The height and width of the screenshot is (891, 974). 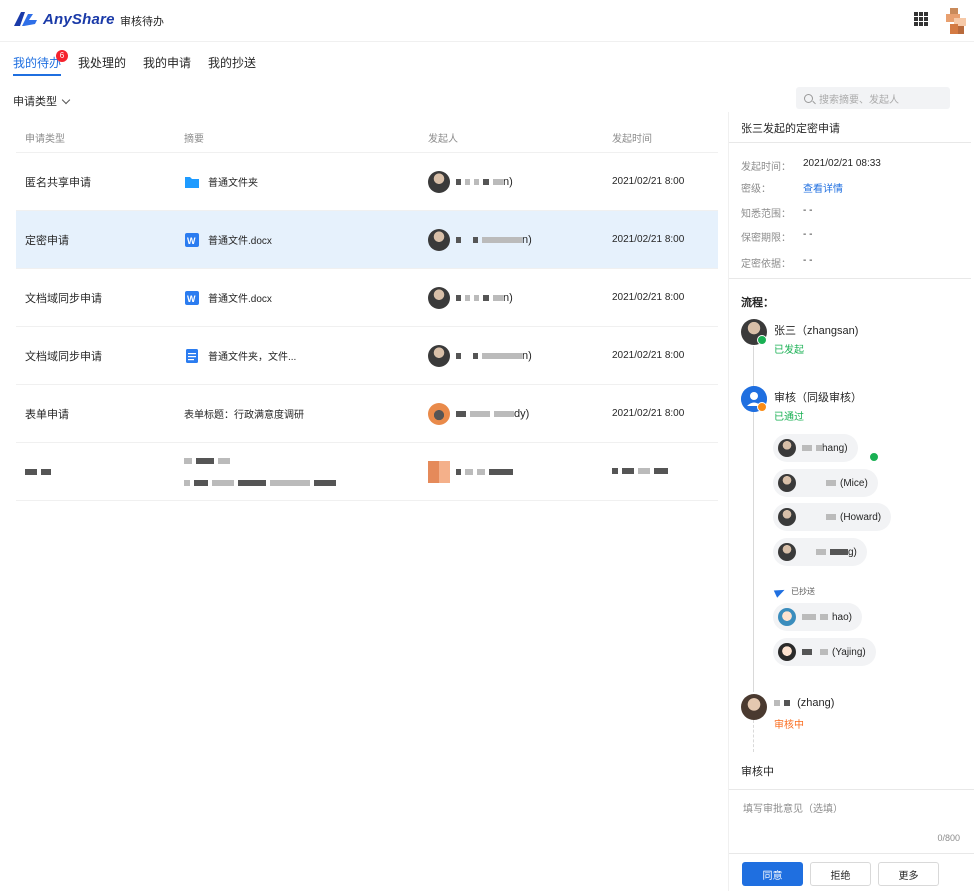 I want to click on node-status: 已通过, so click(x=789, y=417).